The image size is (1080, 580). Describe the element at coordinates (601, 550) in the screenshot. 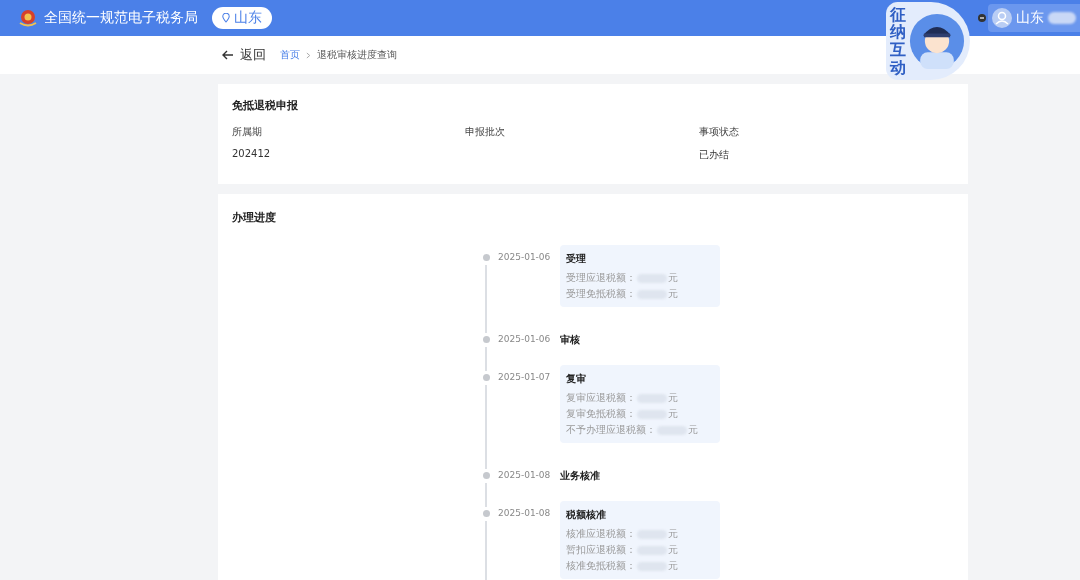

I see `amount-label: 暂扣应退税额：` at that location.